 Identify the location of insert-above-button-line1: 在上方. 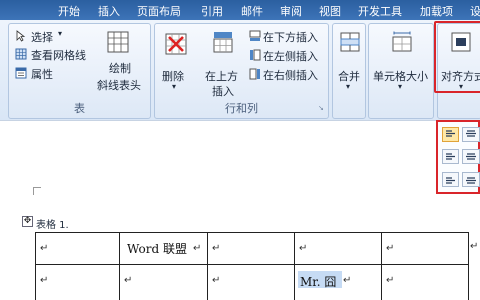
(221, 76).